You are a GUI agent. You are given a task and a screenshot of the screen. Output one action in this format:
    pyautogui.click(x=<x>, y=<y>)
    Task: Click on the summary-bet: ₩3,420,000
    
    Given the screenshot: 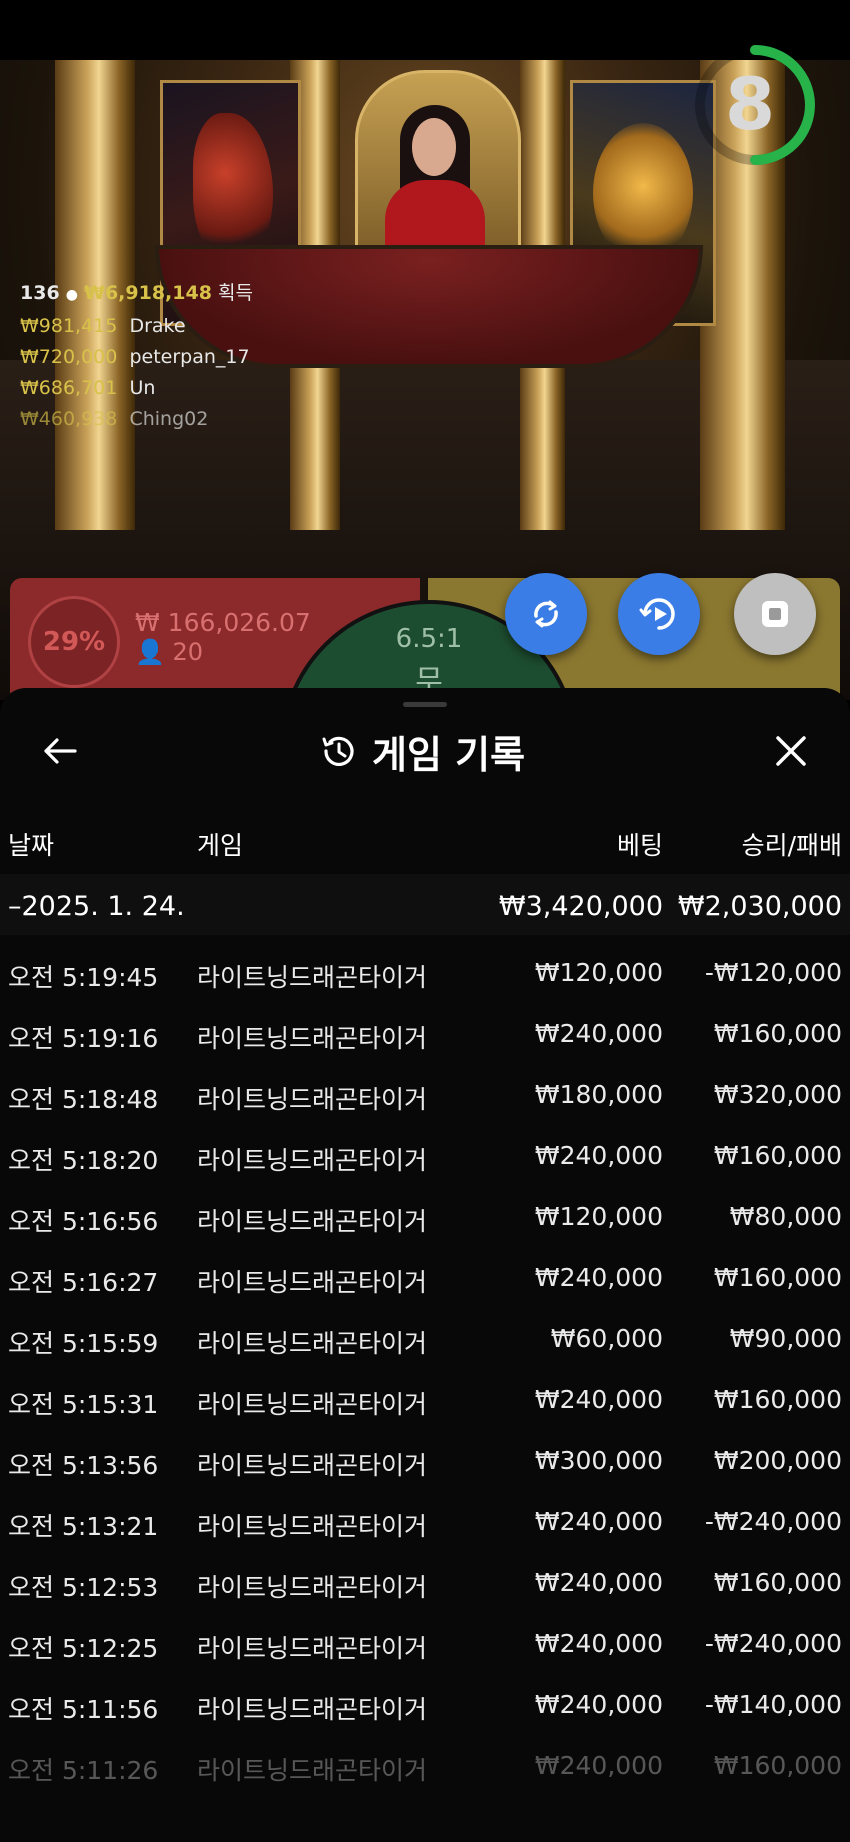 What is the action you would take?
    pyautogui.click(x=580, y=906)
    